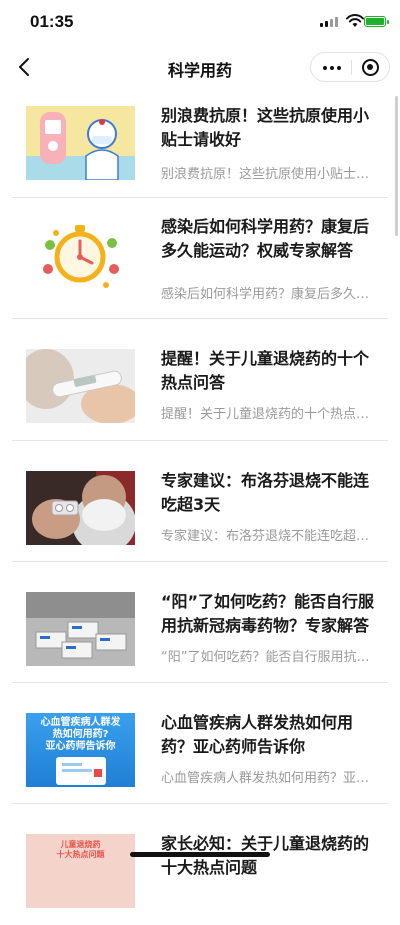 The height and width of the screenshot is (925, 400). I want to click on article-title: “阳”了如何吃药？能否自行服用抗新冠病毒药物？专家解答, so click(268, 613).